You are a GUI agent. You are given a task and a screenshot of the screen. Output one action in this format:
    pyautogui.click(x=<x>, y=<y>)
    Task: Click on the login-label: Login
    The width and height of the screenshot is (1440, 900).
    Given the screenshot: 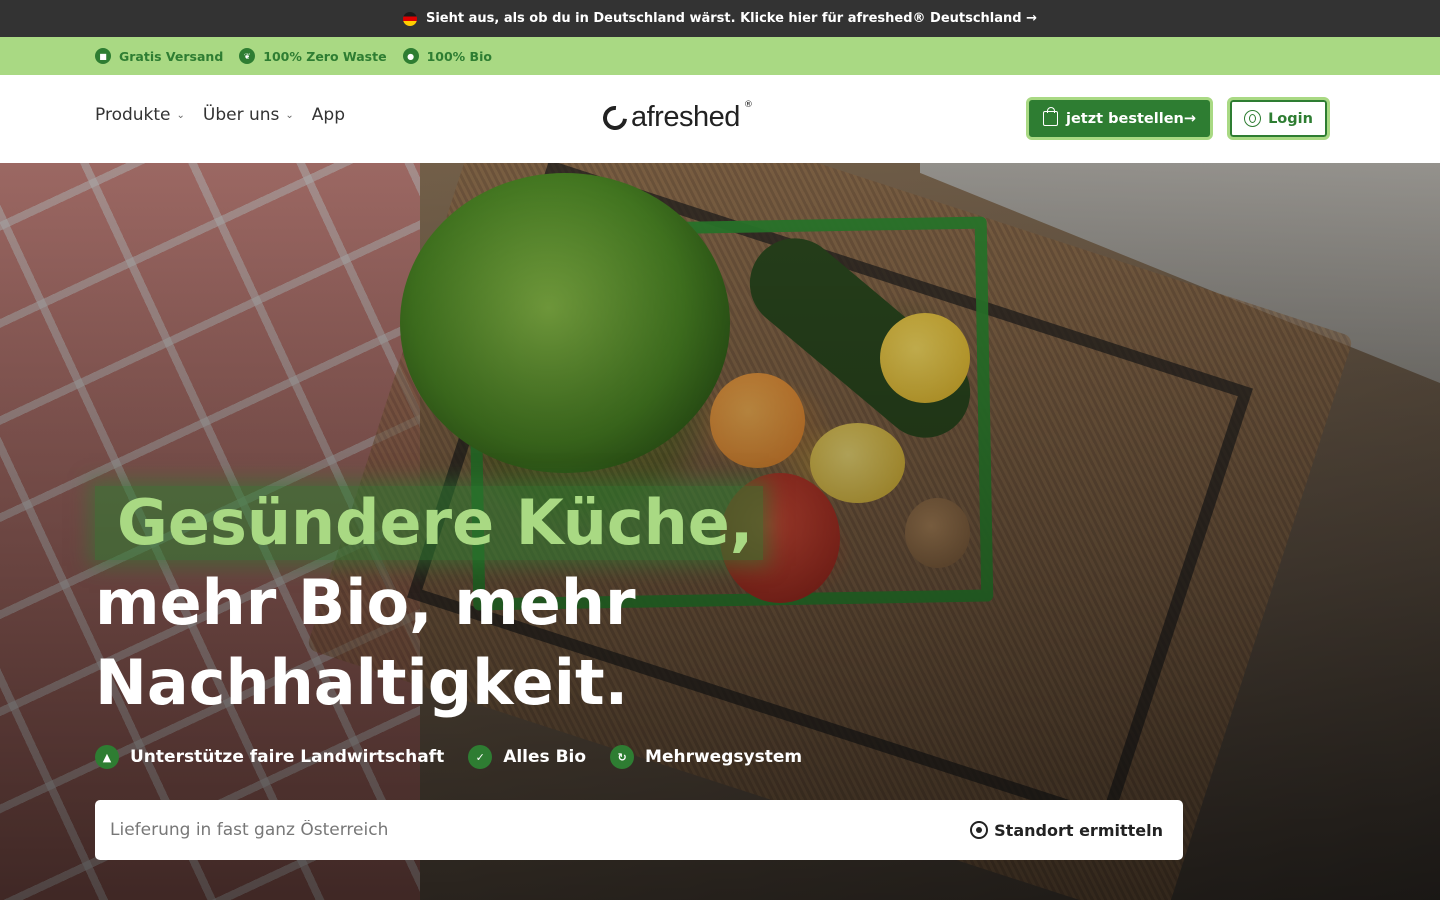 What is the action you would take?
    pyautogui.click(x=1290, y=118)
    